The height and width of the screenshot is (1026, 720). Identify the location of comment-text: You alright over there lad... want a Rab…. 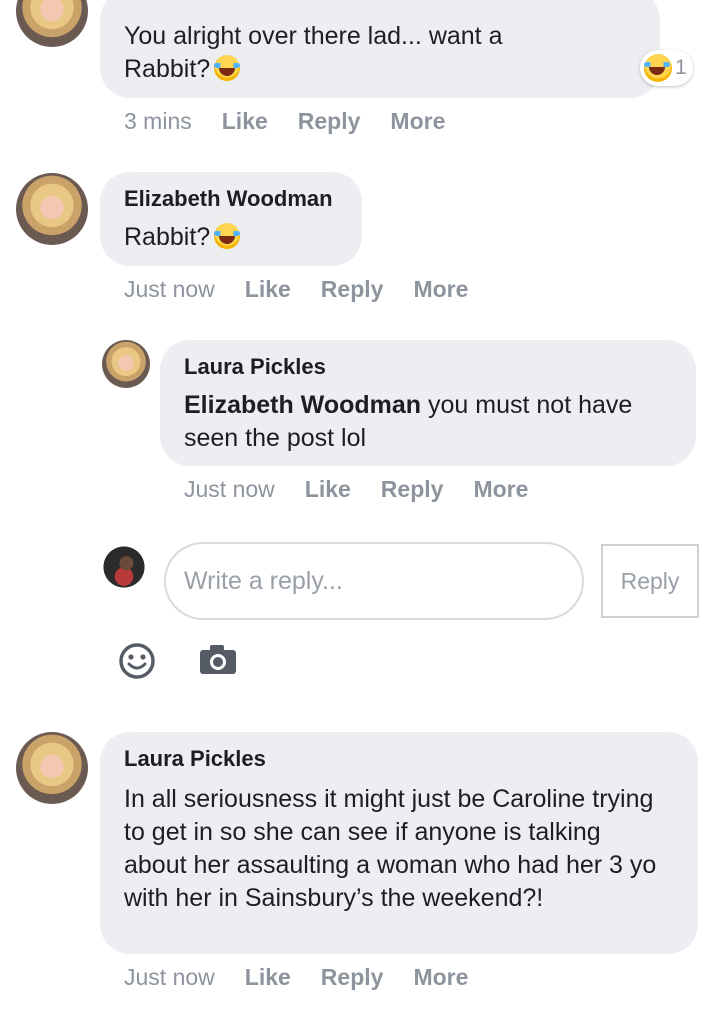
(344, 53).